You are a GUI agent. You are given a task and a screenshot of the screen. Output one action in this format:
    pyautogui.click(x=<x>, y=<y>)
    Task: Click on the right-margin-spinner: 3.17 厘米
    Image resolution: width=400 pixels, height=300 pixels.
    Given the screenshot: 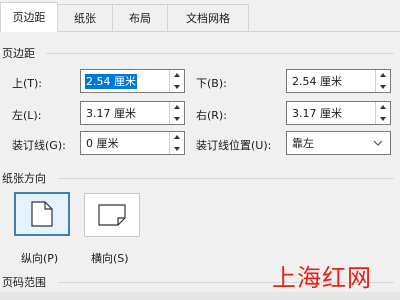 What is the action you would take?
    pyautogui.click(x=338, y=113)
    